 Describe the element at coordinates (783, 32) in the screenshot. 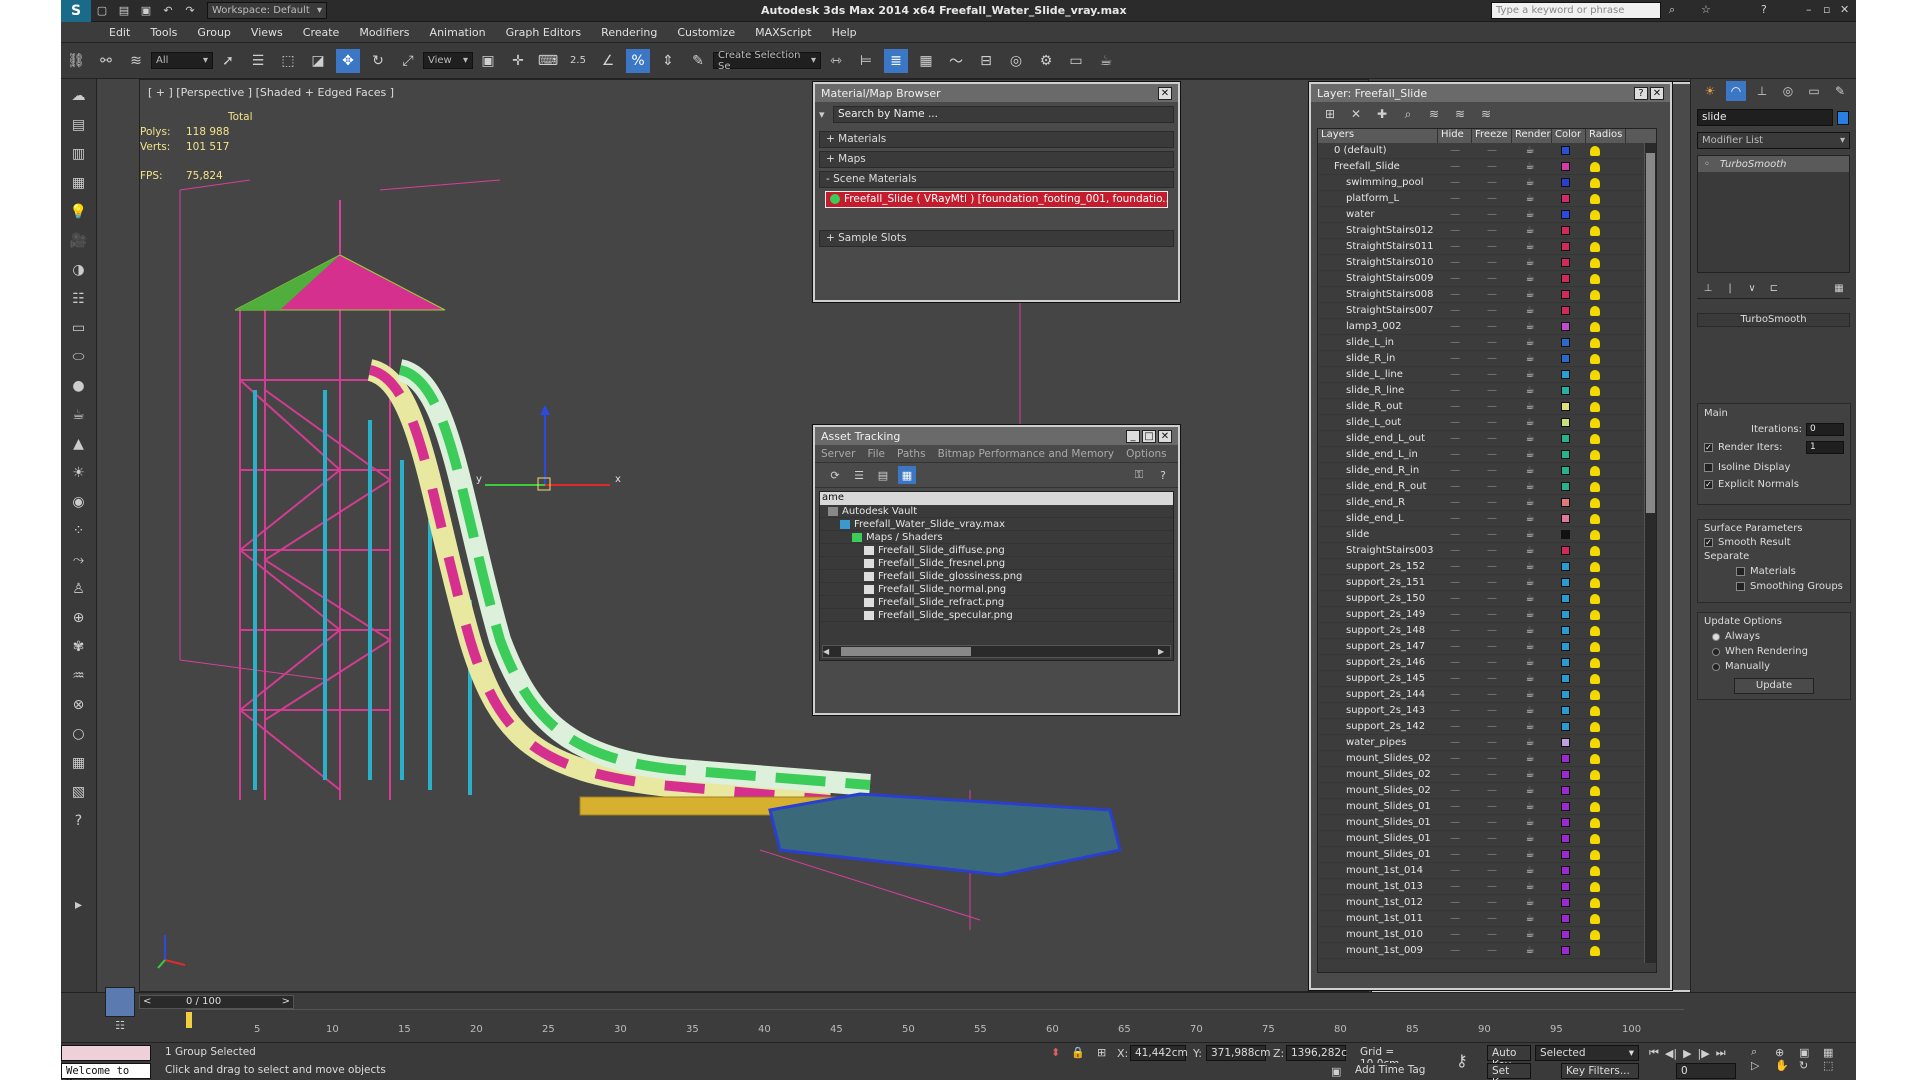

I see `menu-maxscript: MAXScript` at that location.